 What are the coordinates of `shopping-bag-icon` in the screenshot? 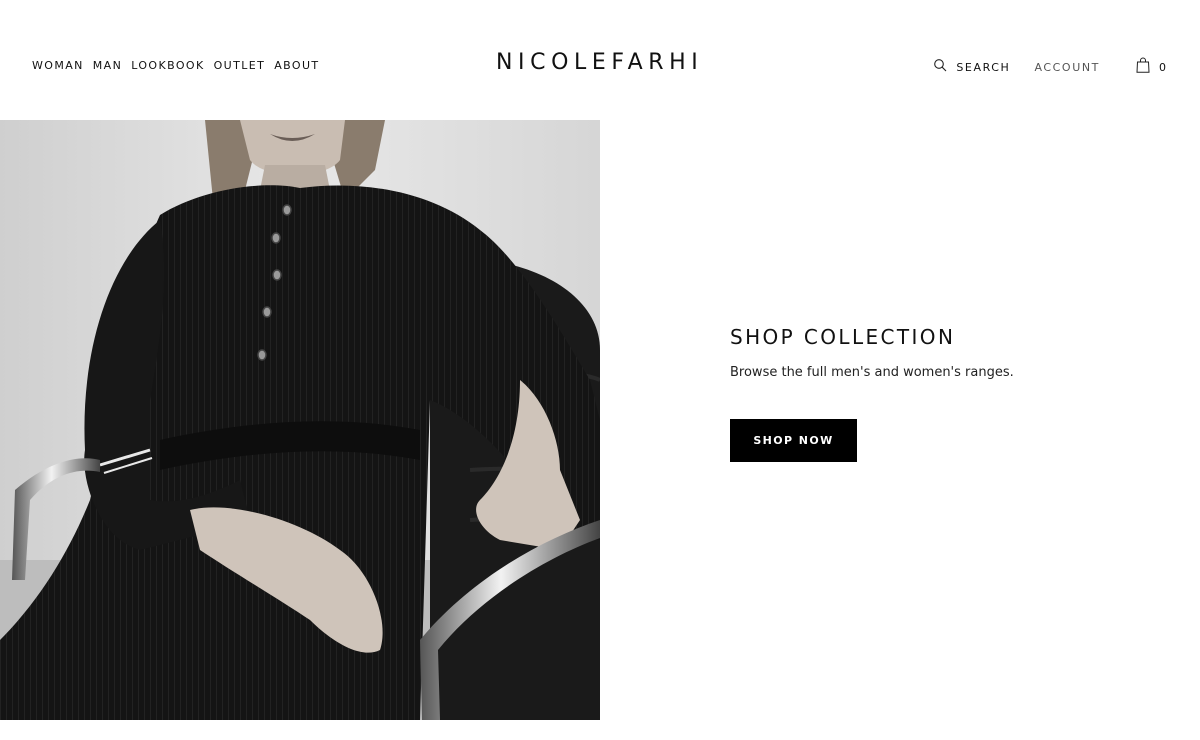 It's located at (1143, 67).